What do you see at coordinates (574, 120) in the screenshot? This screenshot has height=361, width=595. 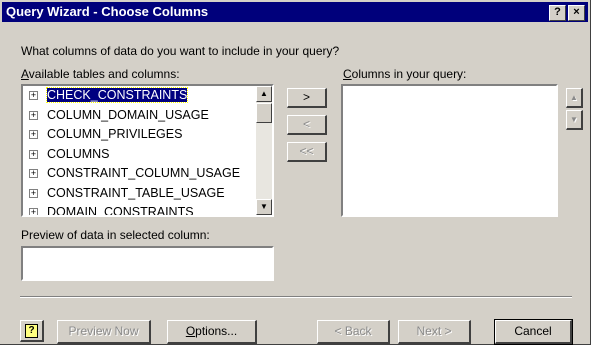 I see `move-down-arrow-icon: ▼` at bounding box center [574, 120].